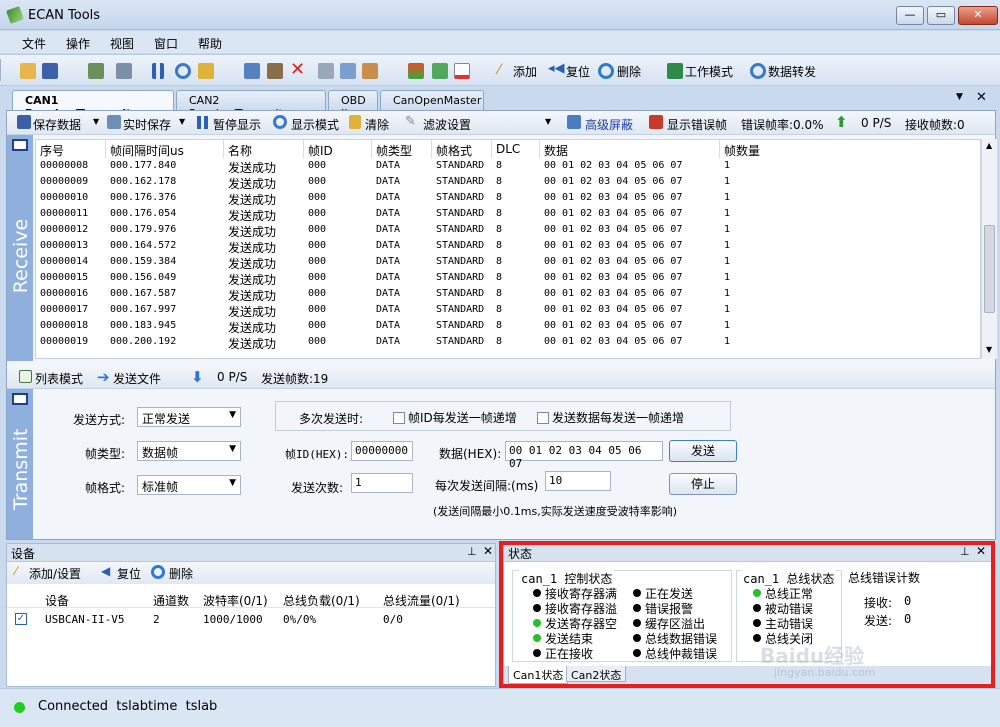 The height and width of the screenshot is (727, 1000). Describe the element at coordinates (596, 674) in the screenshot. I see `tab-can2-status: Can2状态` at that location.